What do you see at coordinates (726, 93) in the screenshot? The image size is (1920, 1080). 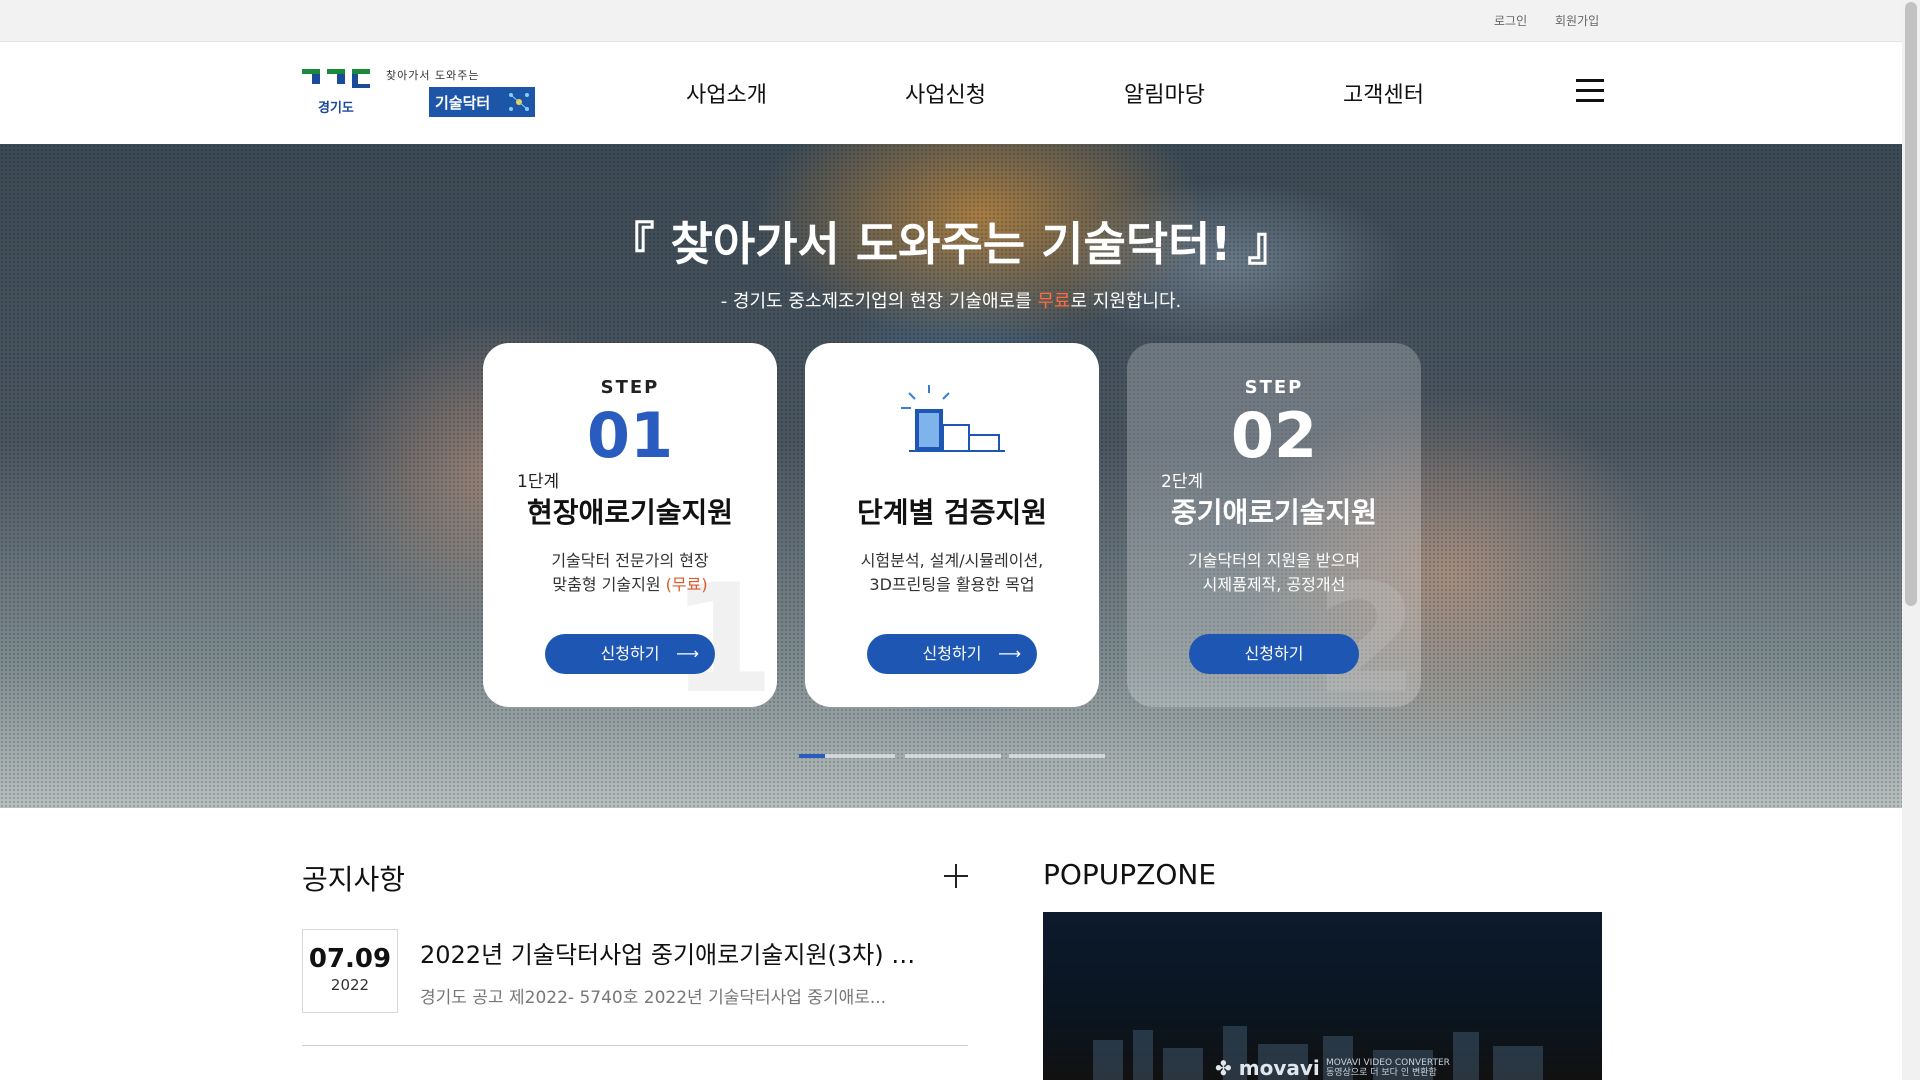 I see `nav-business-intro: 사업소개` at bounding box center [726, 93].